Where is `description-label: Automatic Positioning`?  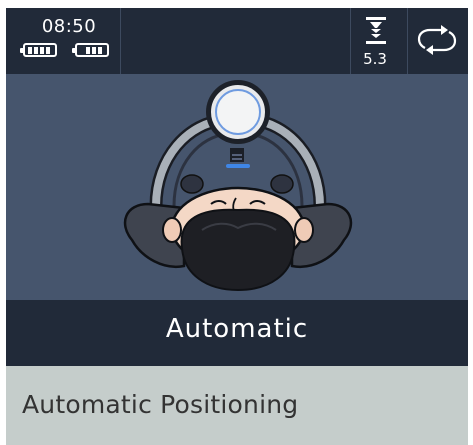 description-label: Automatic Positioning is located at coordinates (160, 404).